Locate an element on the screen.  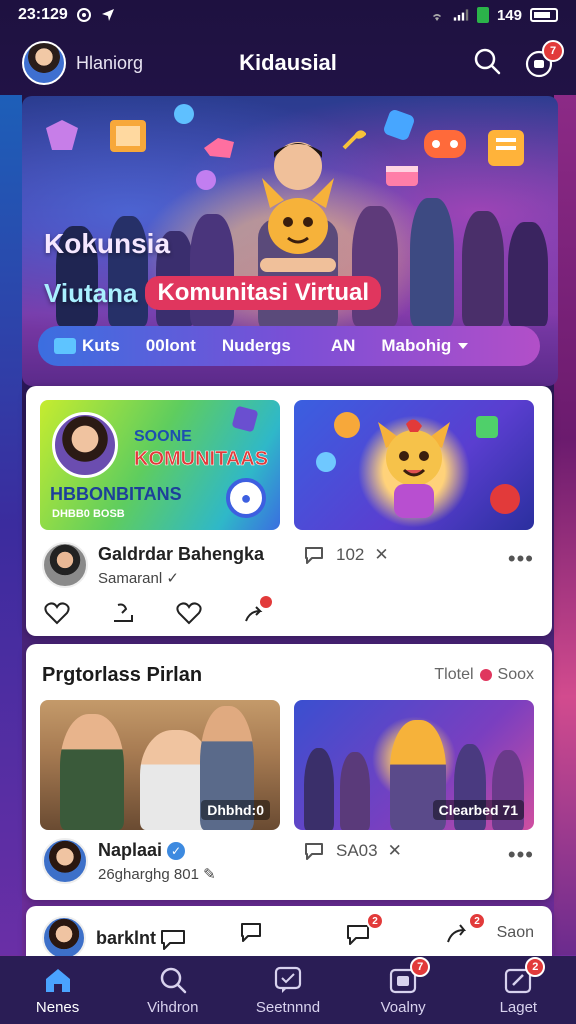
notifications-button: 7 is located at coordinates (544, 59).